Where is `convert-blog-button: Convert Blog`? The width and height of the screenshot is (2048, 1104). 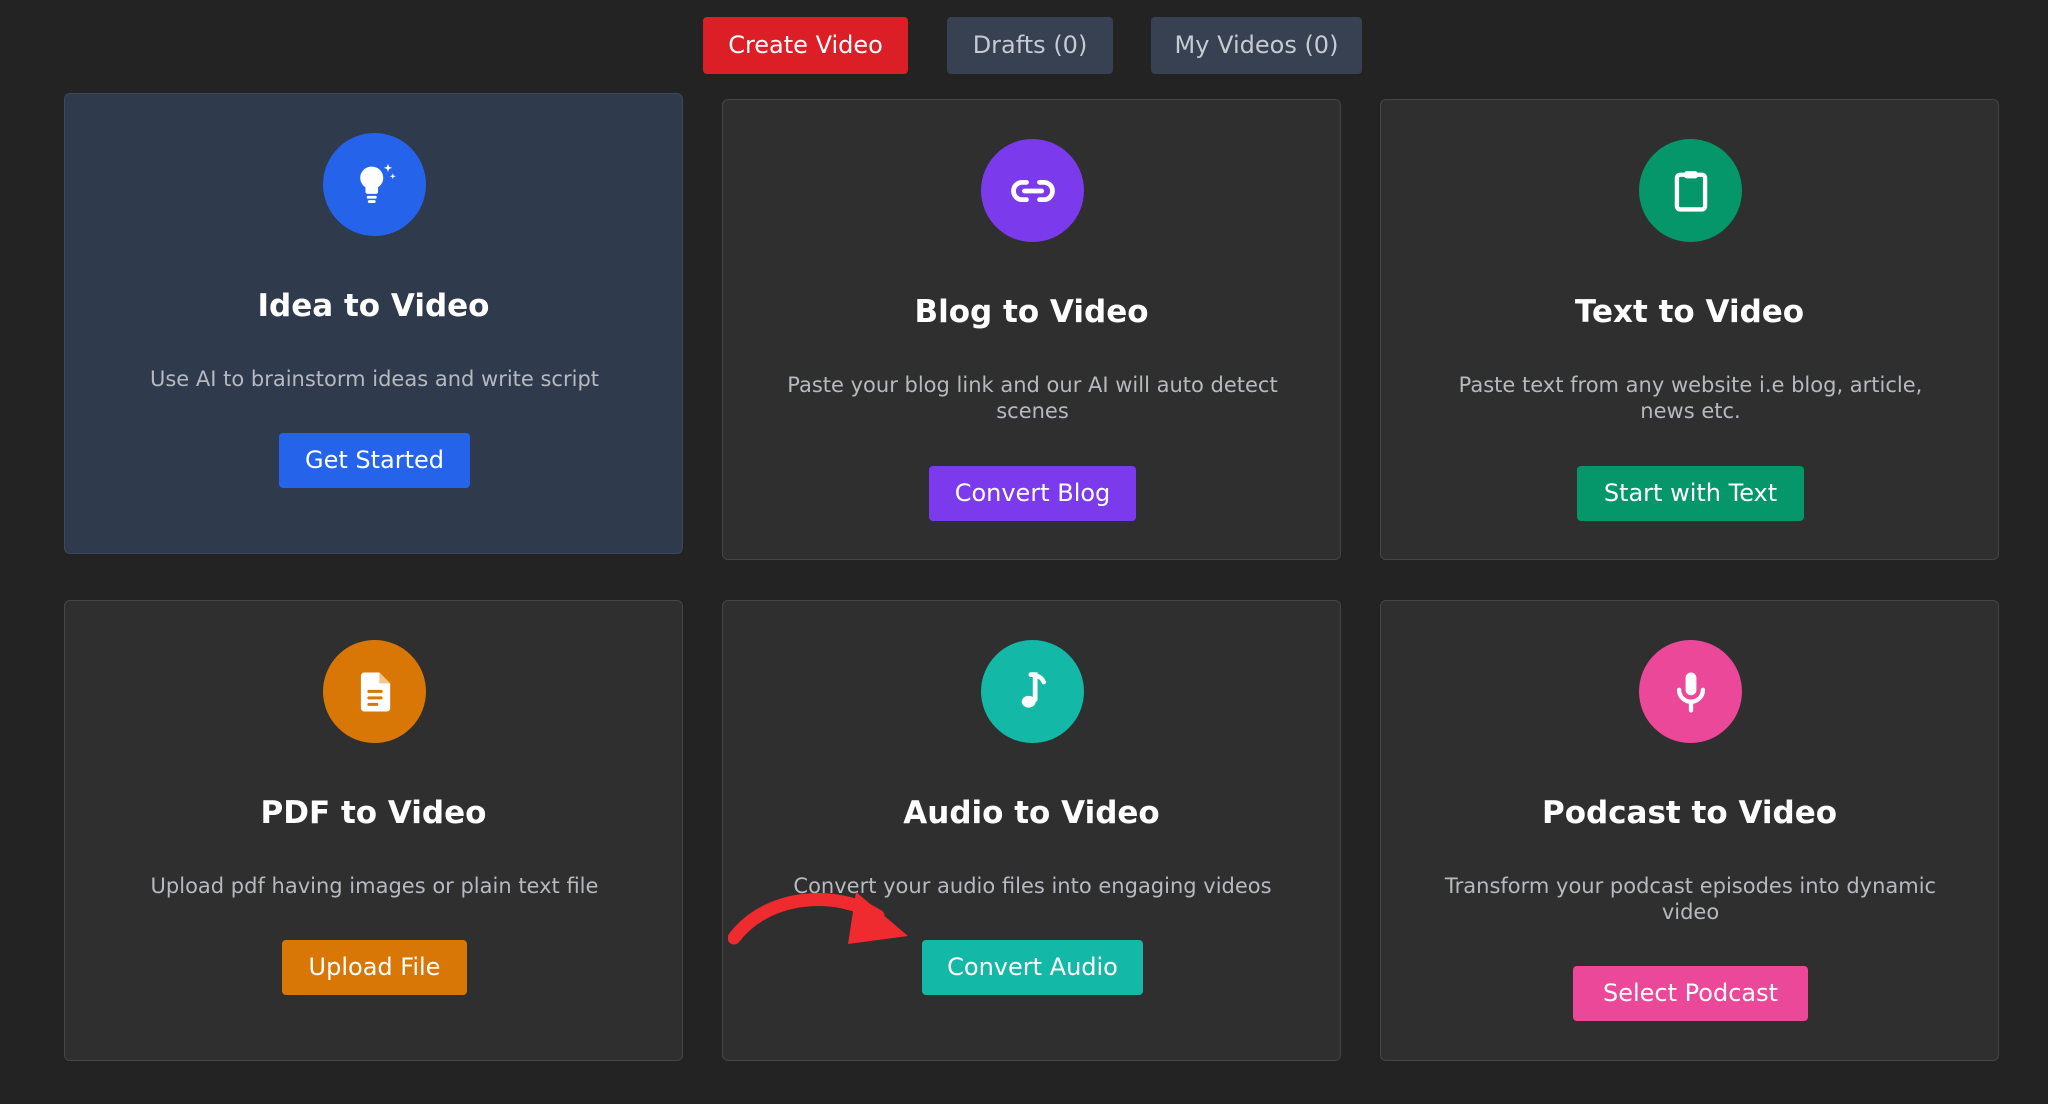
convert-blog-button: Convert Blog is located at coordinates (1032, 493).